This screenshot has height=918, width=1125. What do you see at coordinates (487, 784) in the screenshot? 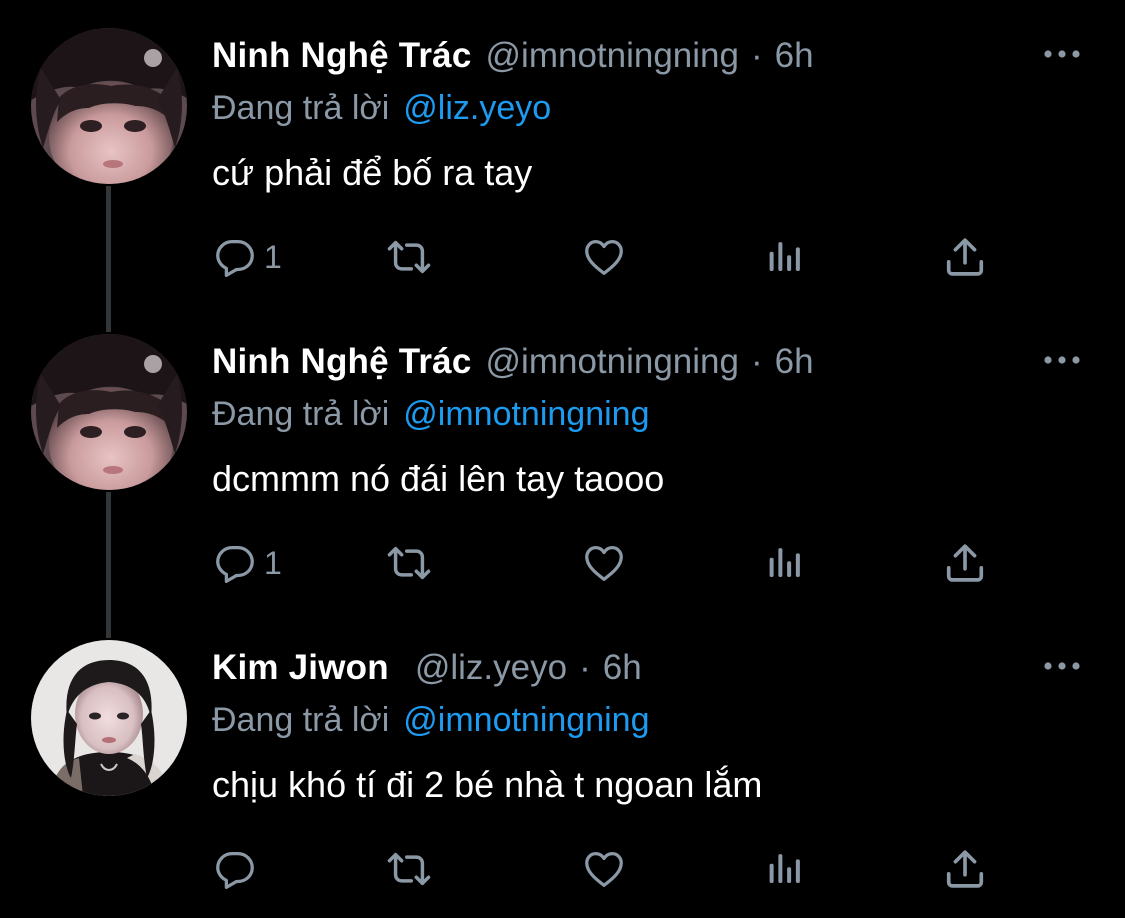
I see `tweet-text: chịu khó tí đi 2 bé nhà t ngoan lắm` at bounding box center [487, 784].